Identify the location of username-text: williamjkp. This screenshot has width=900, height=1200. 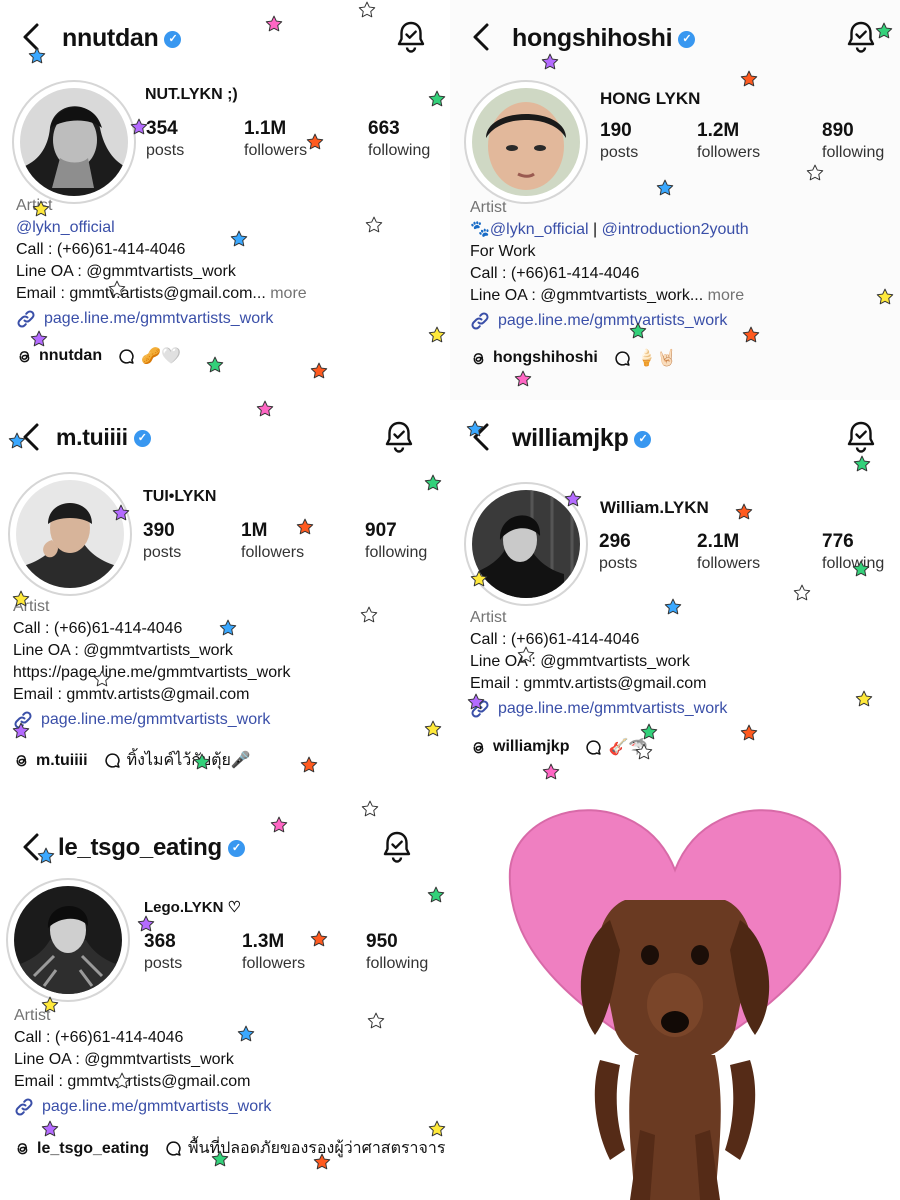
(570, 438).